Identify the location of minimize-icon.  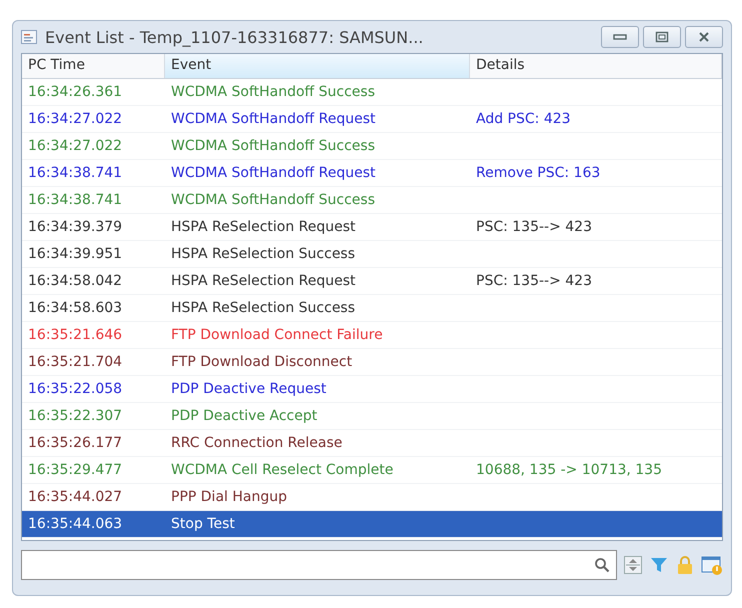
(620, 37).